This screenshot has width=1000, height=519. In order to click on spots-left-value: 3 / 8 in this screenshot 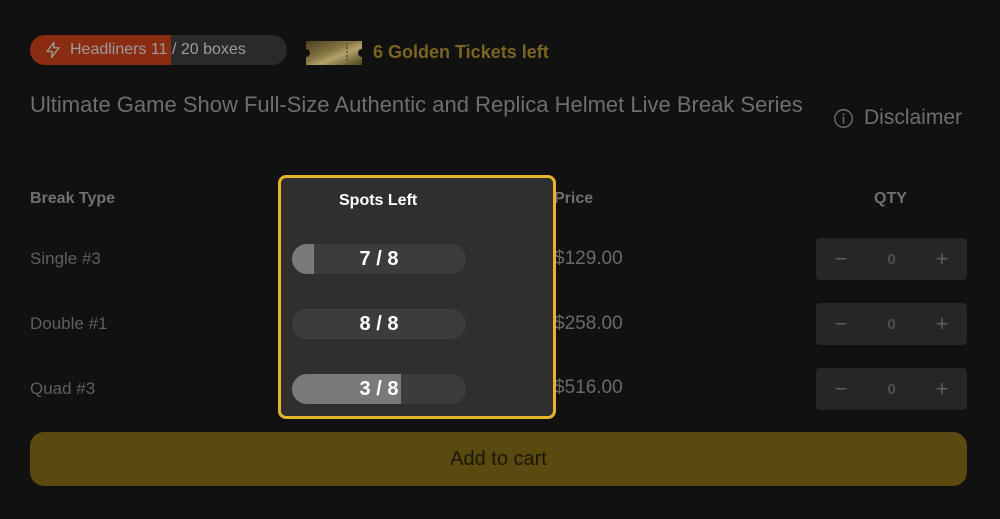, I will do `click(379, 388)`.